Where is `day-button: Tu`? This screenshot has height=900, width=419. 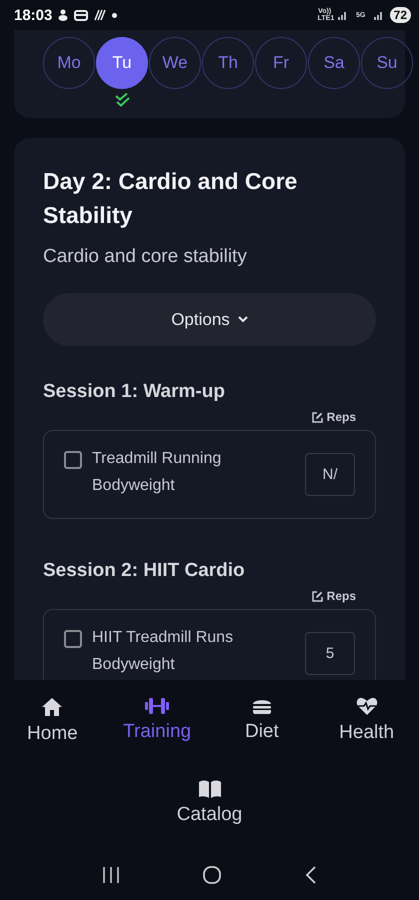
day-button: Tu is located at coordinates (122, 63).